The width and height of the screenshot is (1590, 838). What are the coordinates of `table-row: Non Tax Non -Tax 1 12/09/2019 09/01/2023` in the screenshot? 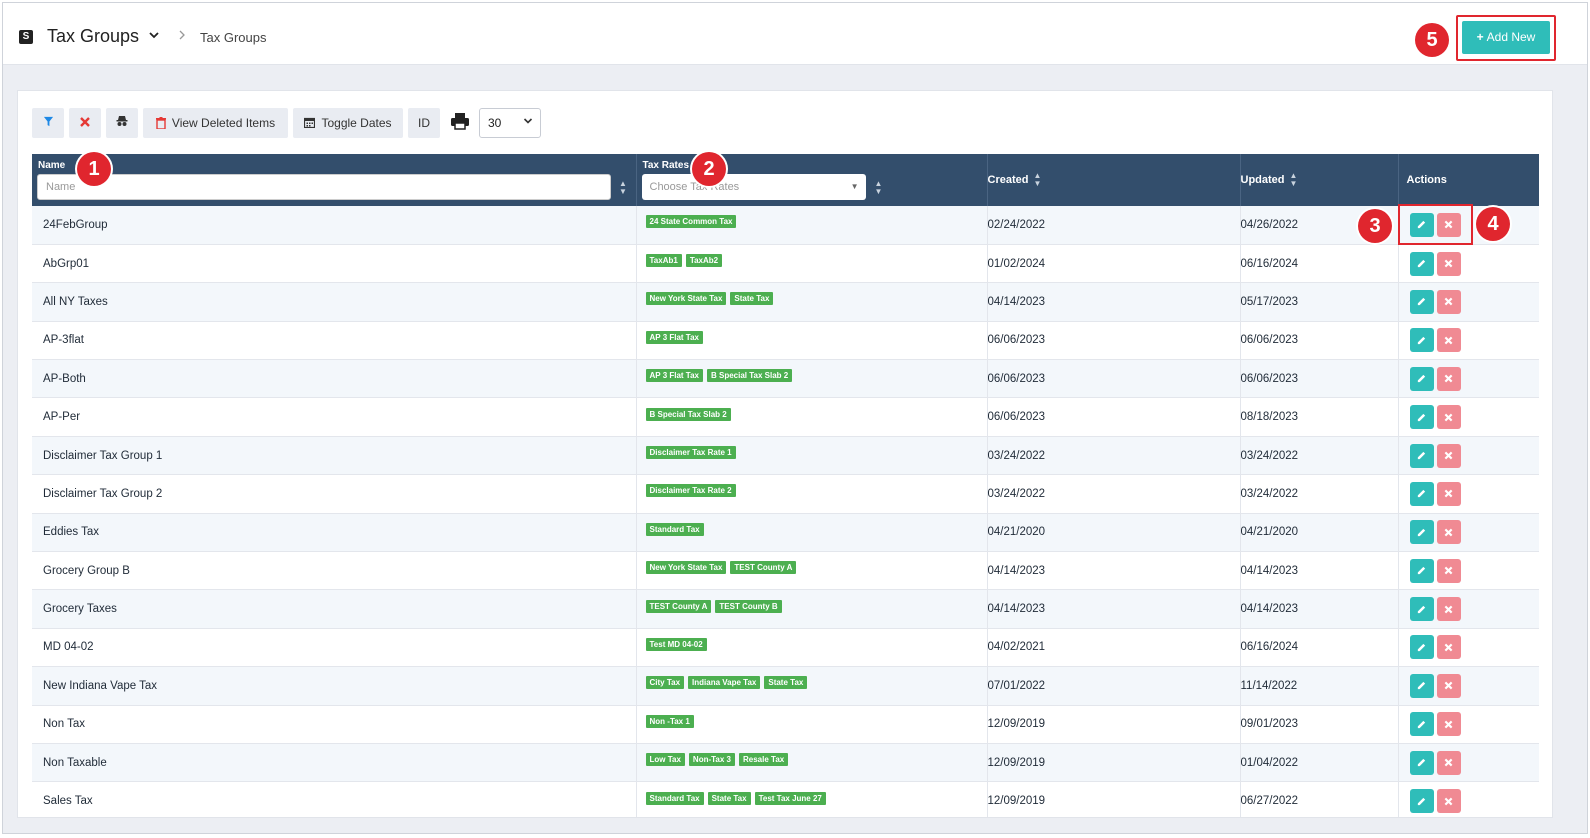 It's located at (785, 724).